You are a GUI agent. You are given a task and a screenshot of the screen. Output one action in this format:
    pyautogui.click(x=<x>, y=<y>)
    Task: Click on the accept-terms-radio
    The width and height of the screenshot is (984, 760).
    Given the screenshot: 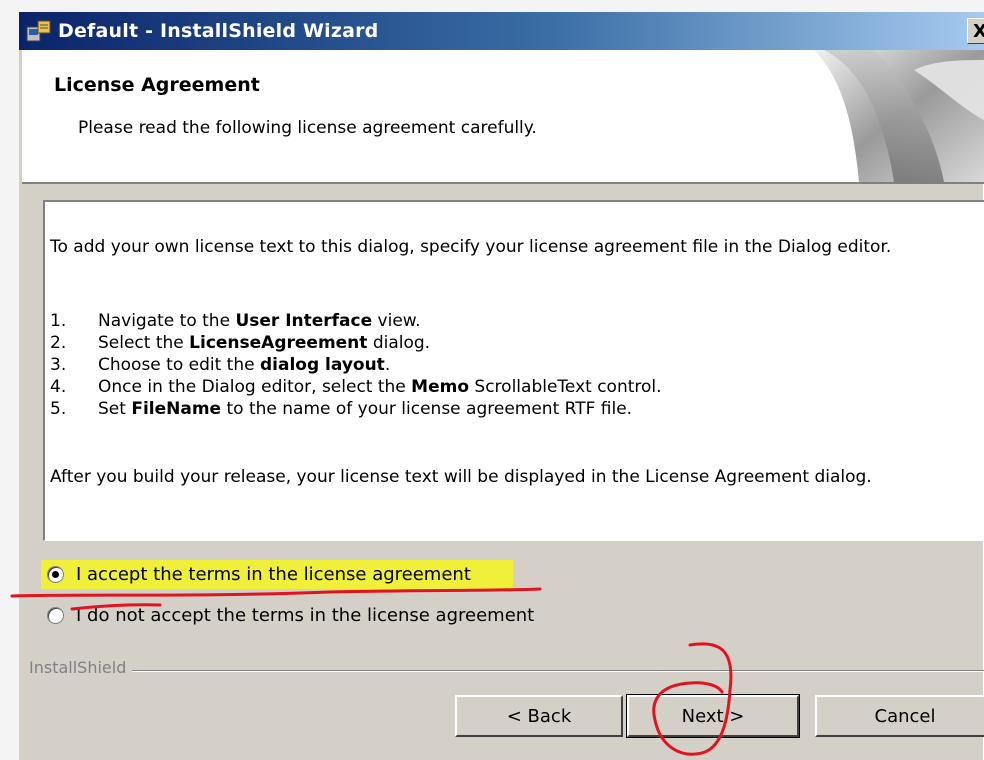 What is the action you would take?
    pyautogui.click(x=55, y=574)
    